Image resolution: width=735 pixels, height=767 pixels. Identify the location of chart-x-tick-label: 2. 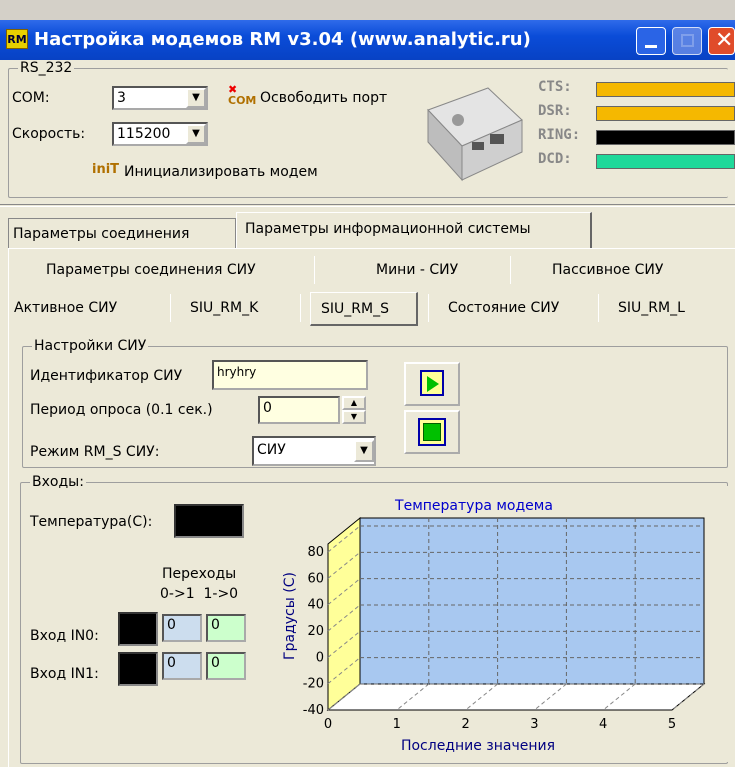
(465, 724).